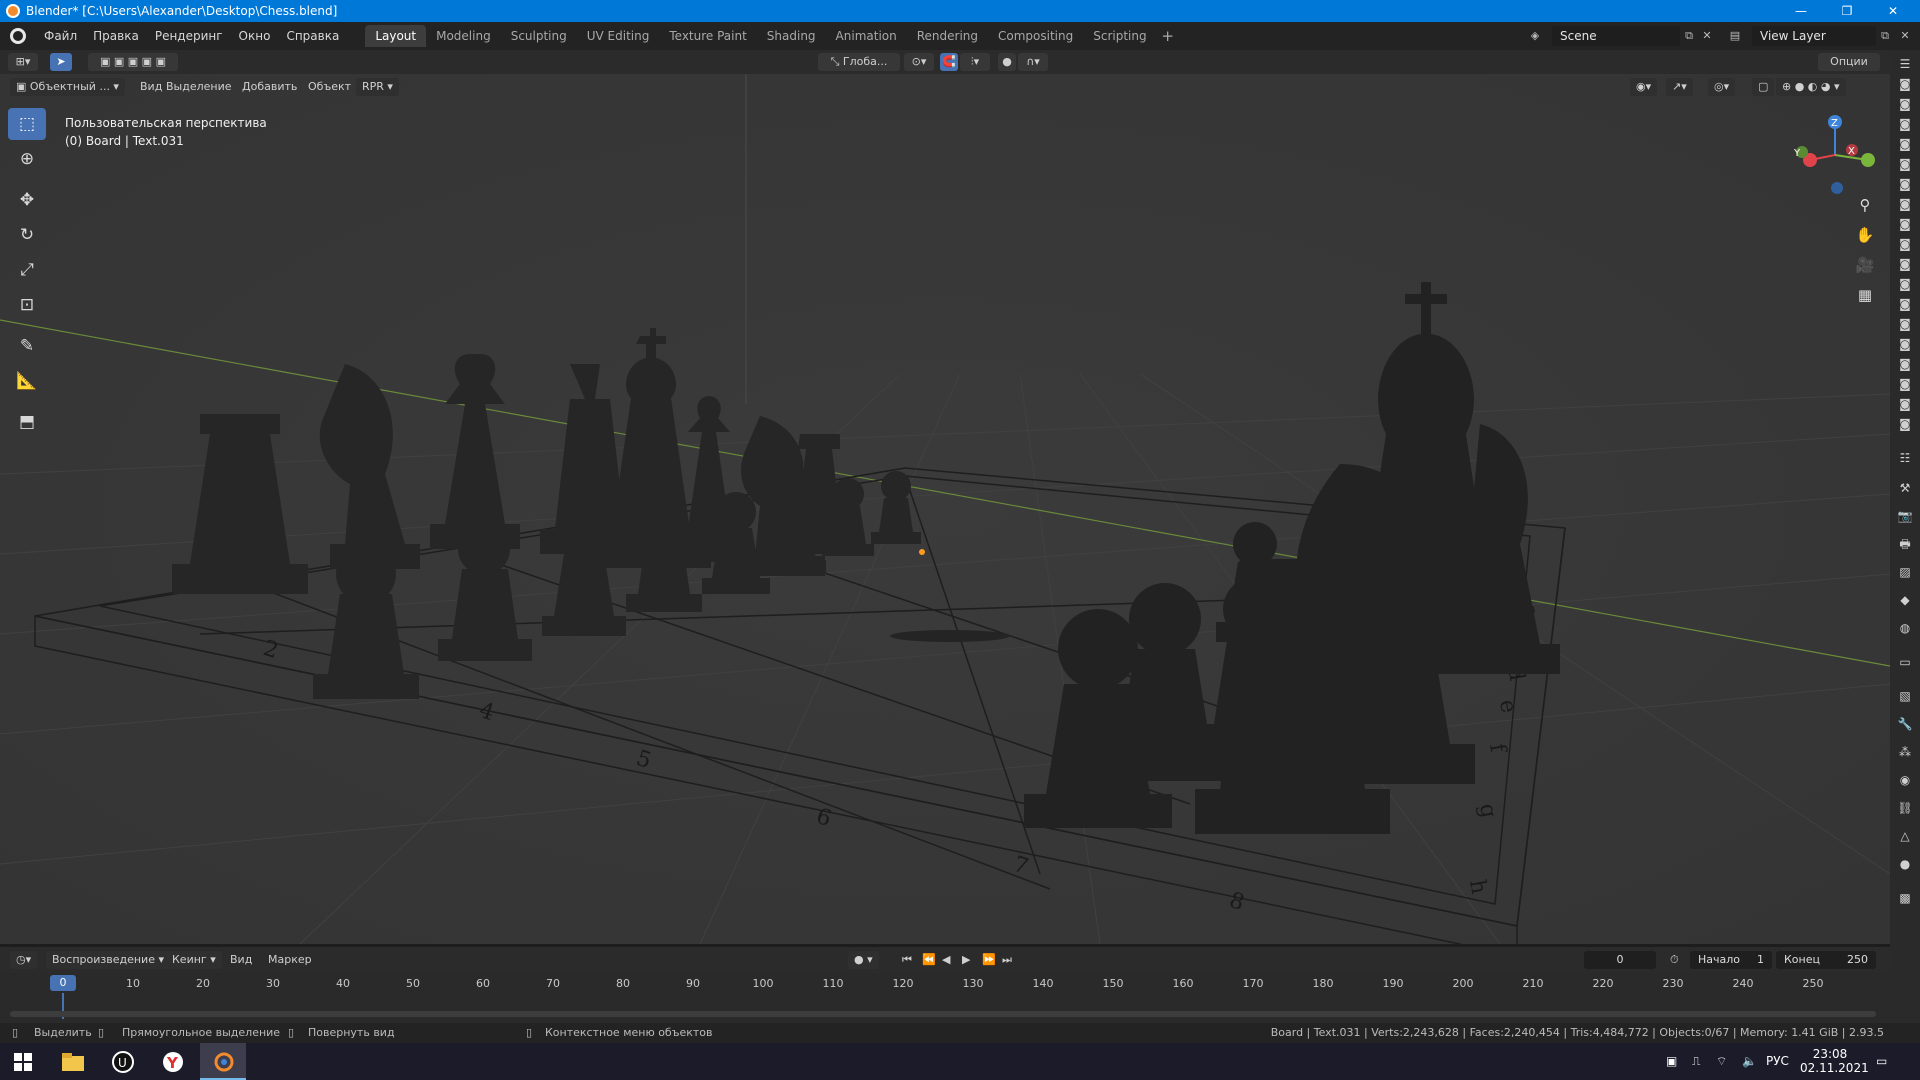  Describe the element at coordinates (947, 36) in the screenshot. I see `tab-rendering: Rendering` at that location.